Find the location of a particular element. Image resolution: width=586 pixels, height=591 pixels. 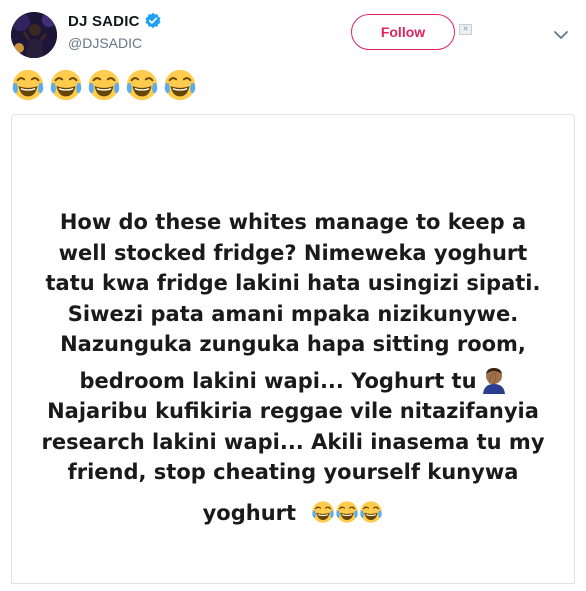

tweet-text-emojis is located at coordinates (104, 85).